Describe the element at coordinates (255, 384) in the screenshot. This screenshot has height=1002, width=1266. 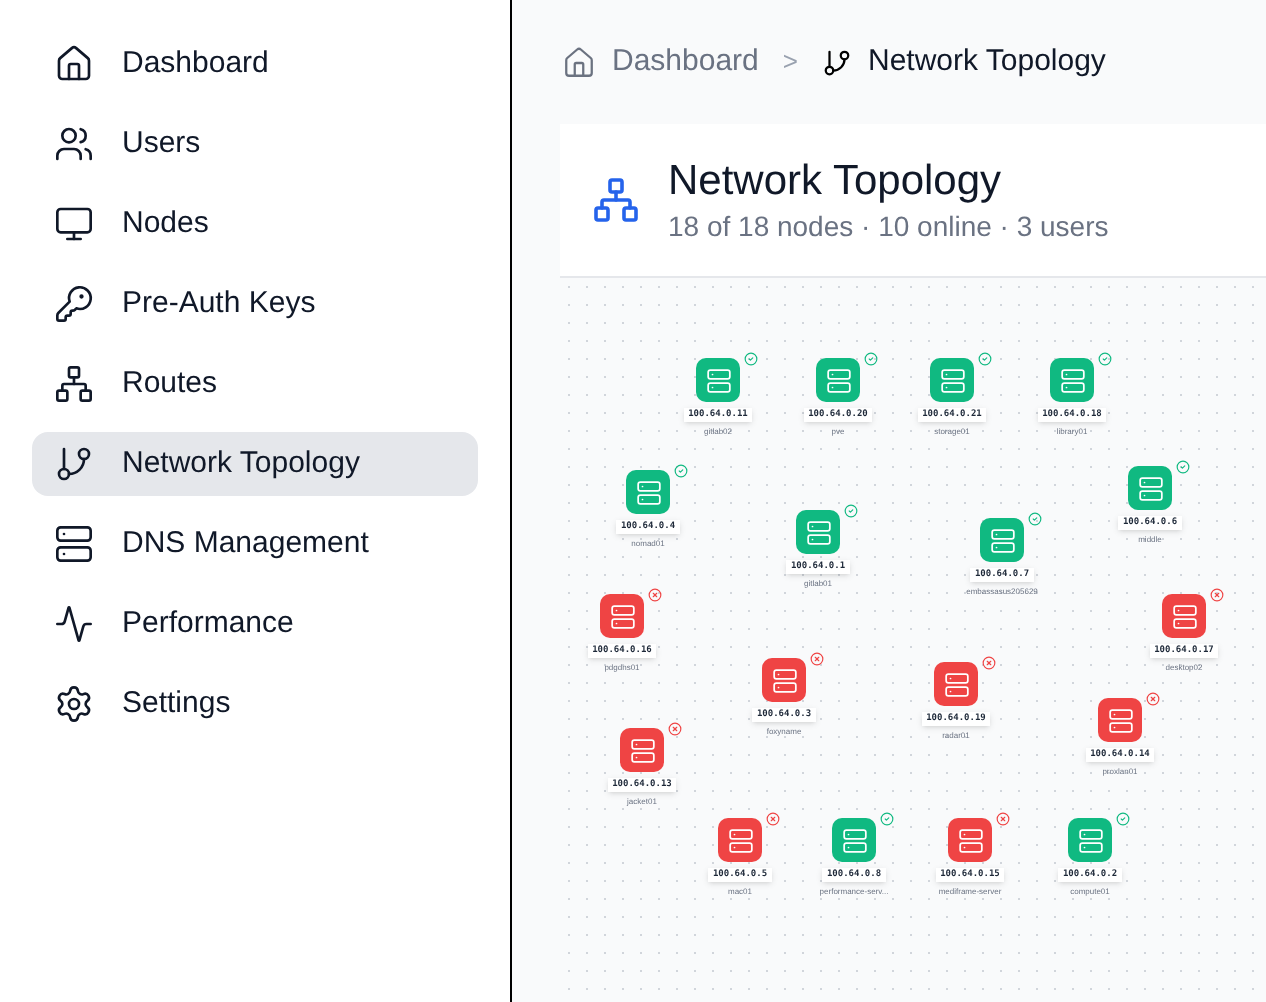
I see `sidebar-item: Routes` at that location.